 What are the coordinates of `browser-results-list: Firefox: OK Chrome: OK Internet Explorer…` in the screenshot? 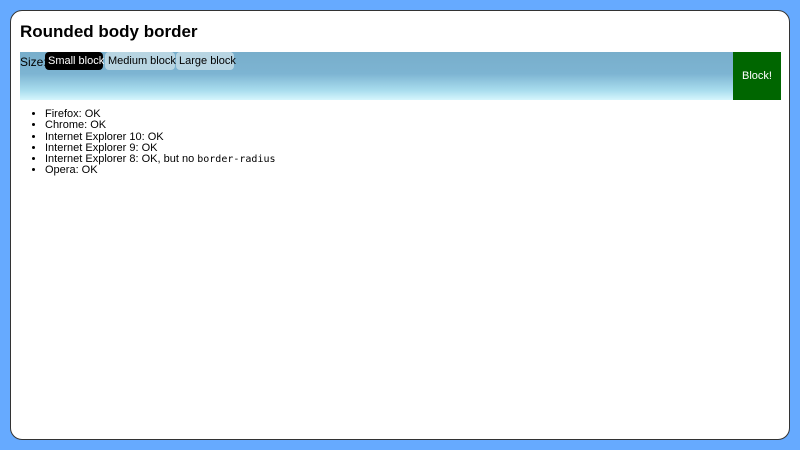 It's located at (143, 142).